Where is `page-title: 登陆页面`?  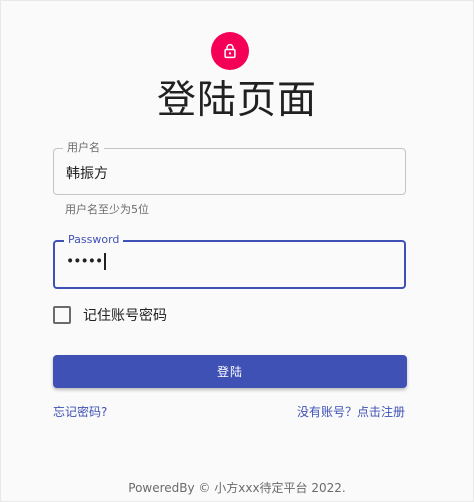
page-title: 登陆页面 is located at coordinates (236, 100).